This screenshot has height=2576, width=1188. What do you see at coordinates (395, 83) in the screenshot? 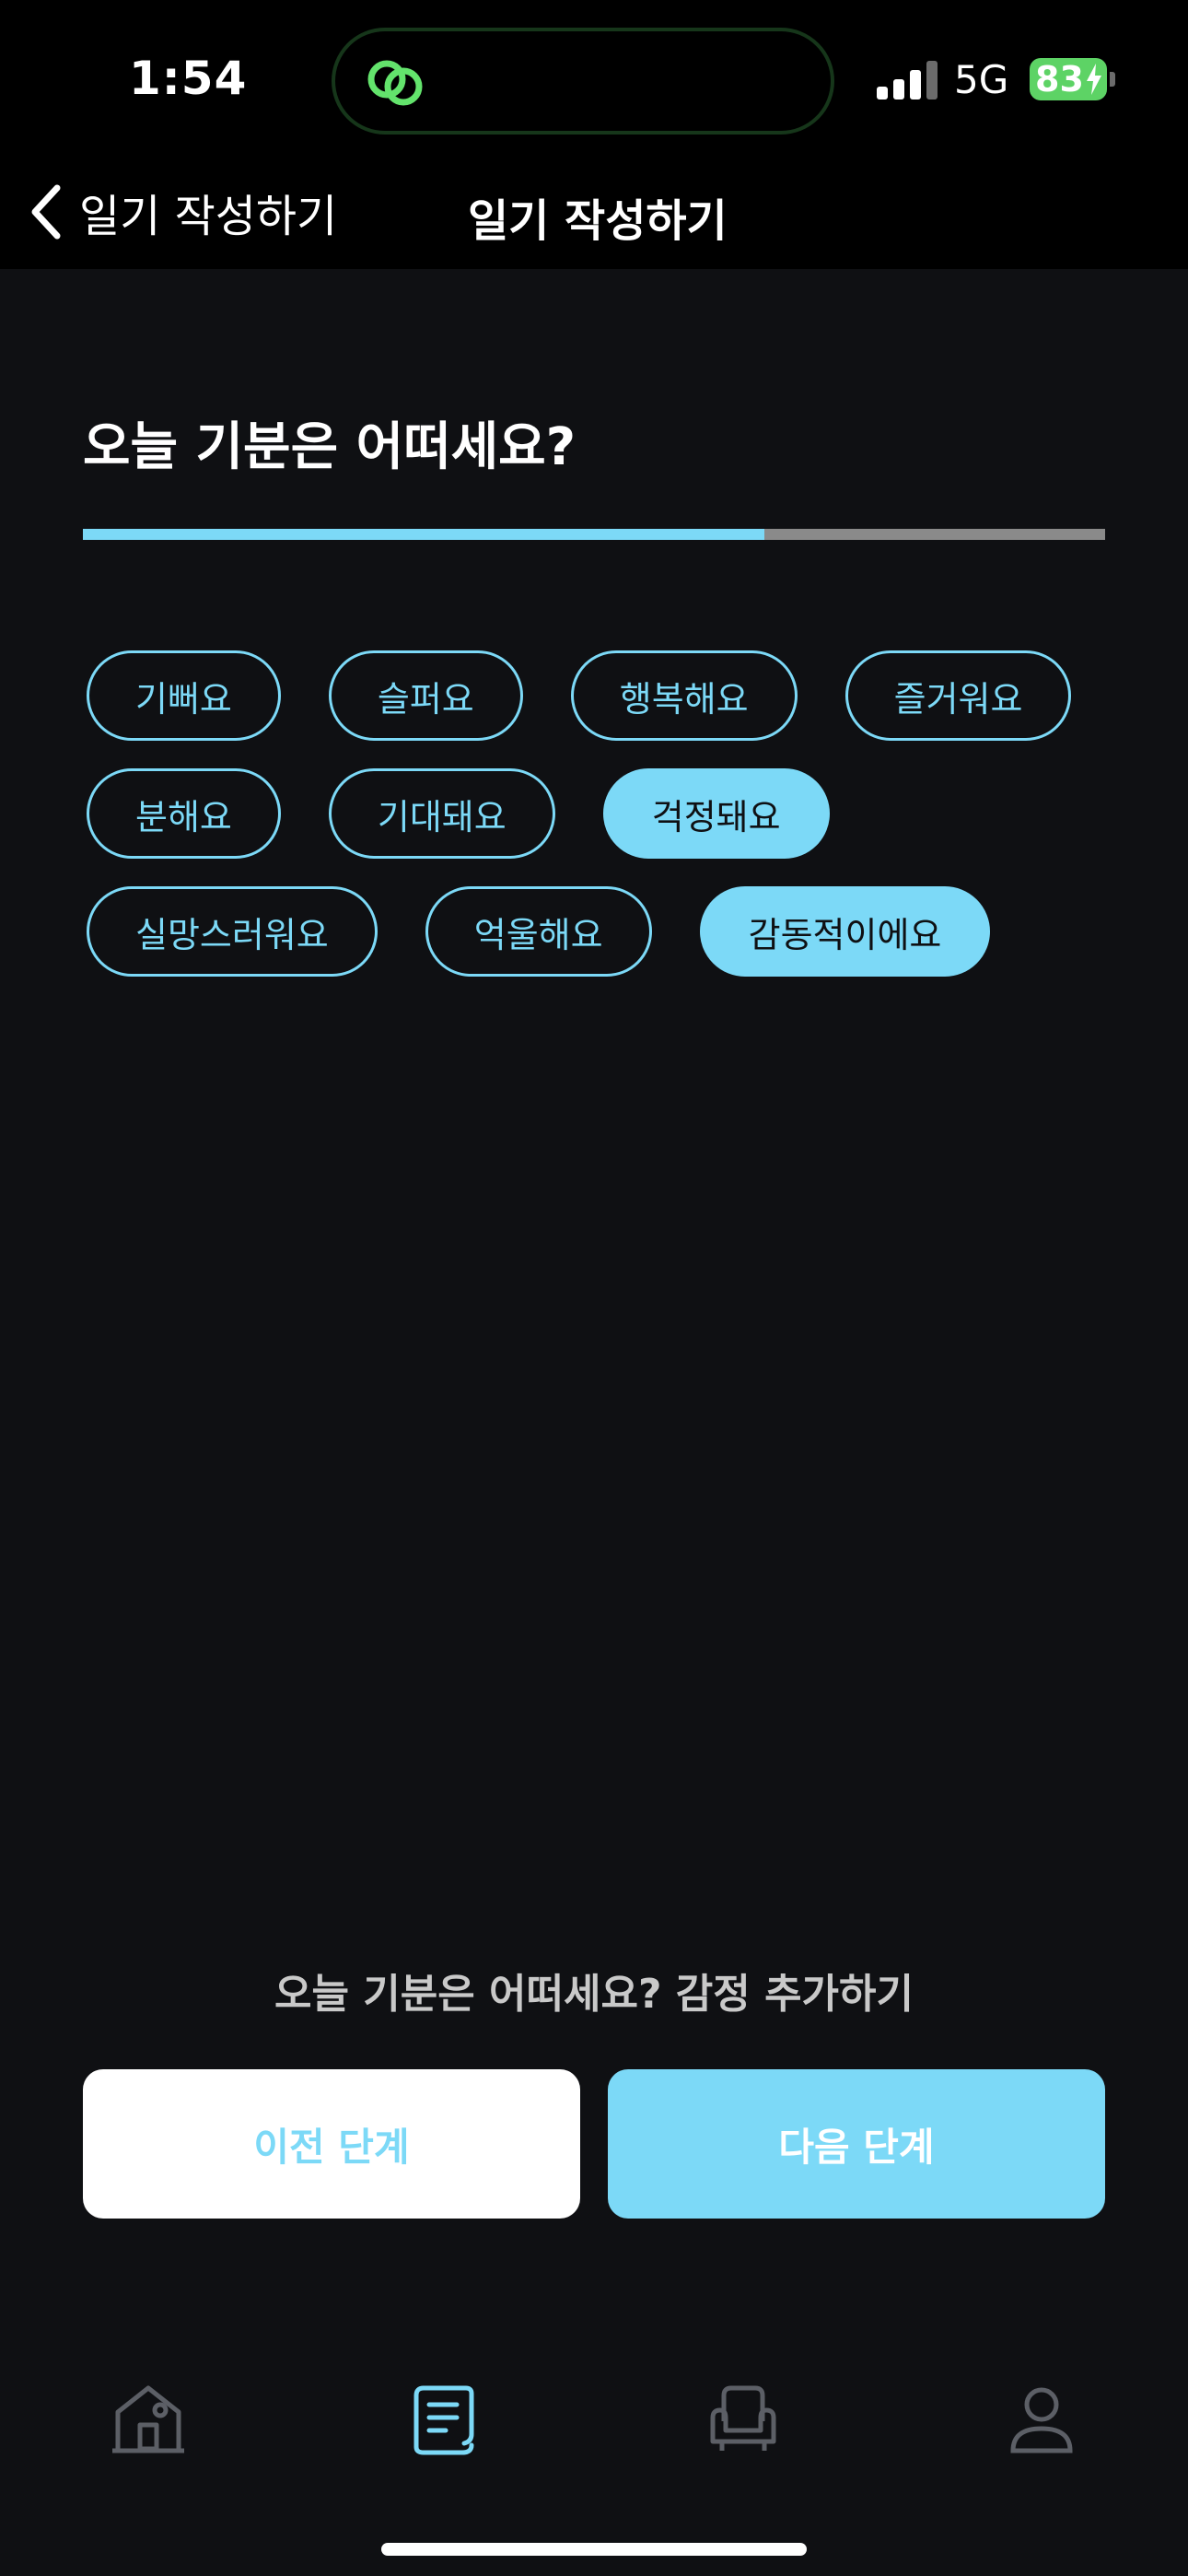
I see `link-app-icon` at bounding box center [395, 83].